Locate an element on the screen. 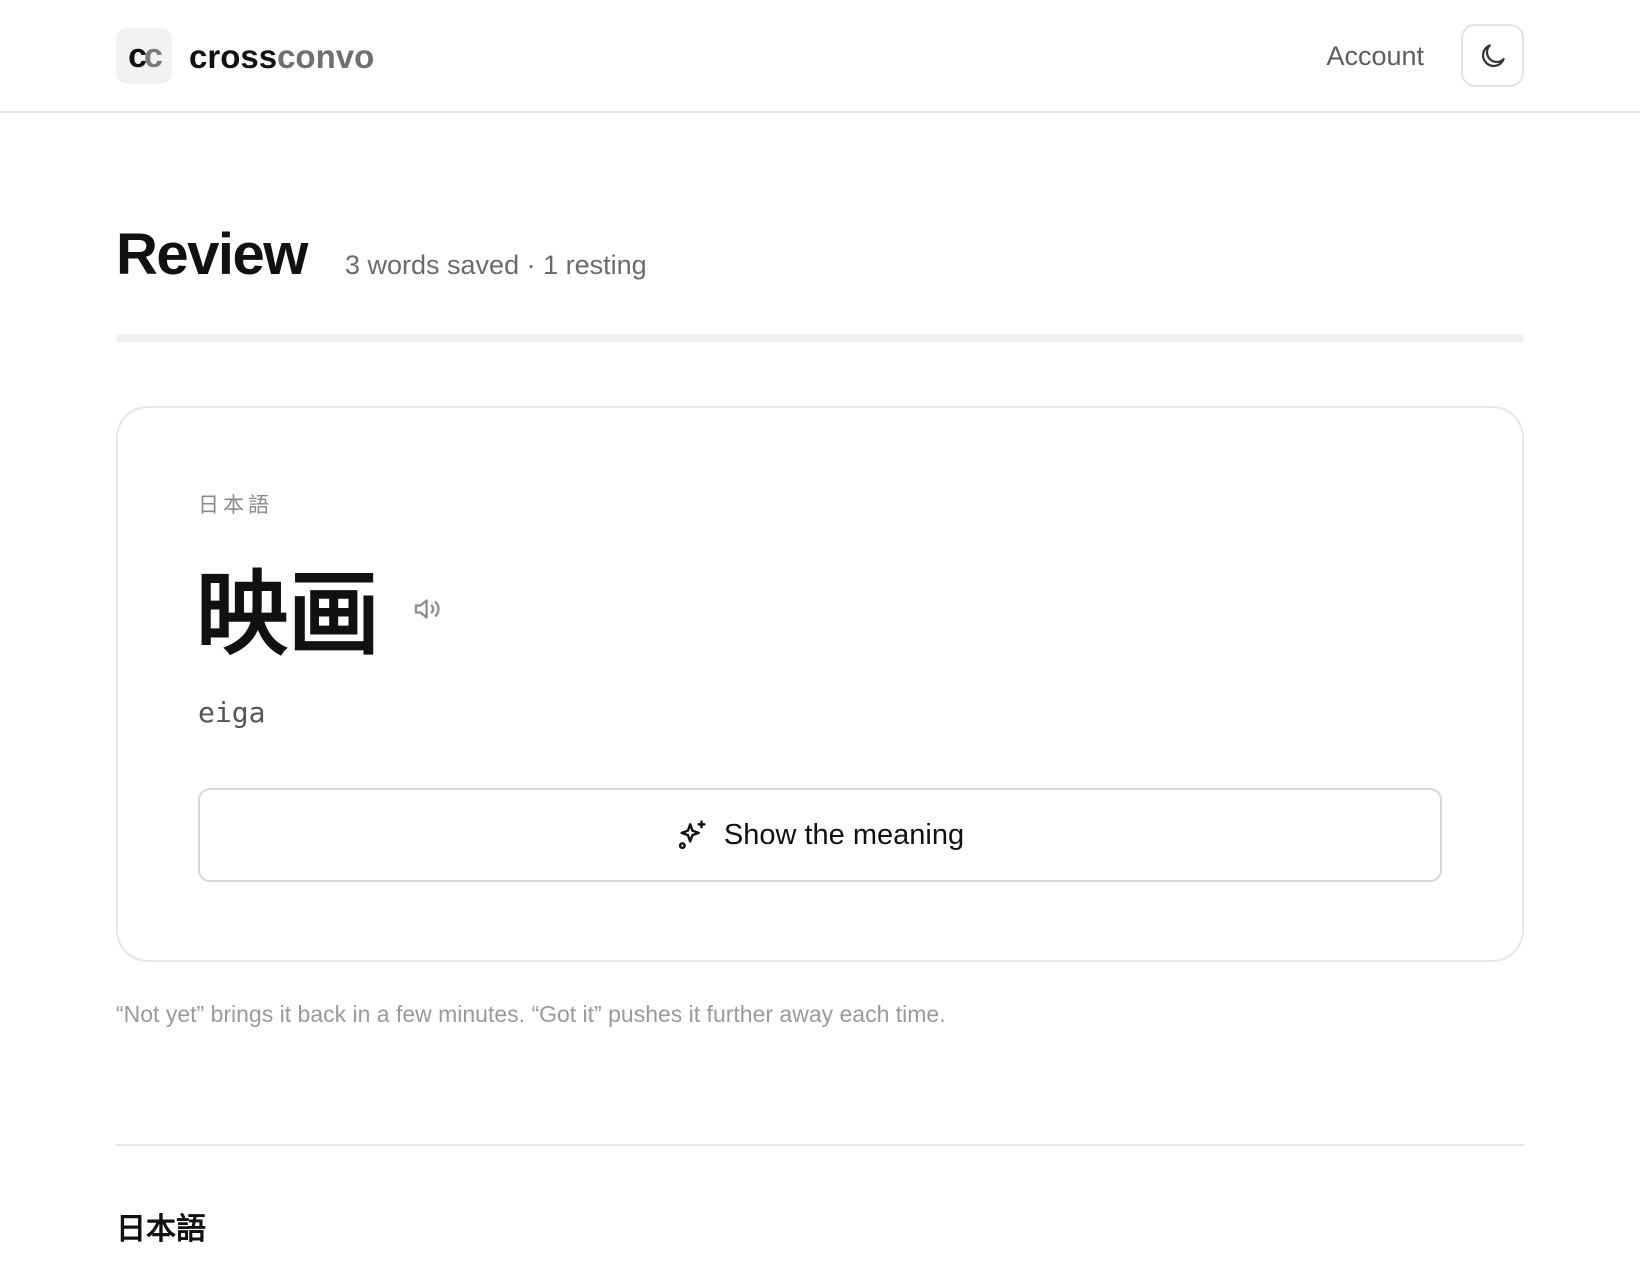  moon-icon is located at coordinates (1493, 55).